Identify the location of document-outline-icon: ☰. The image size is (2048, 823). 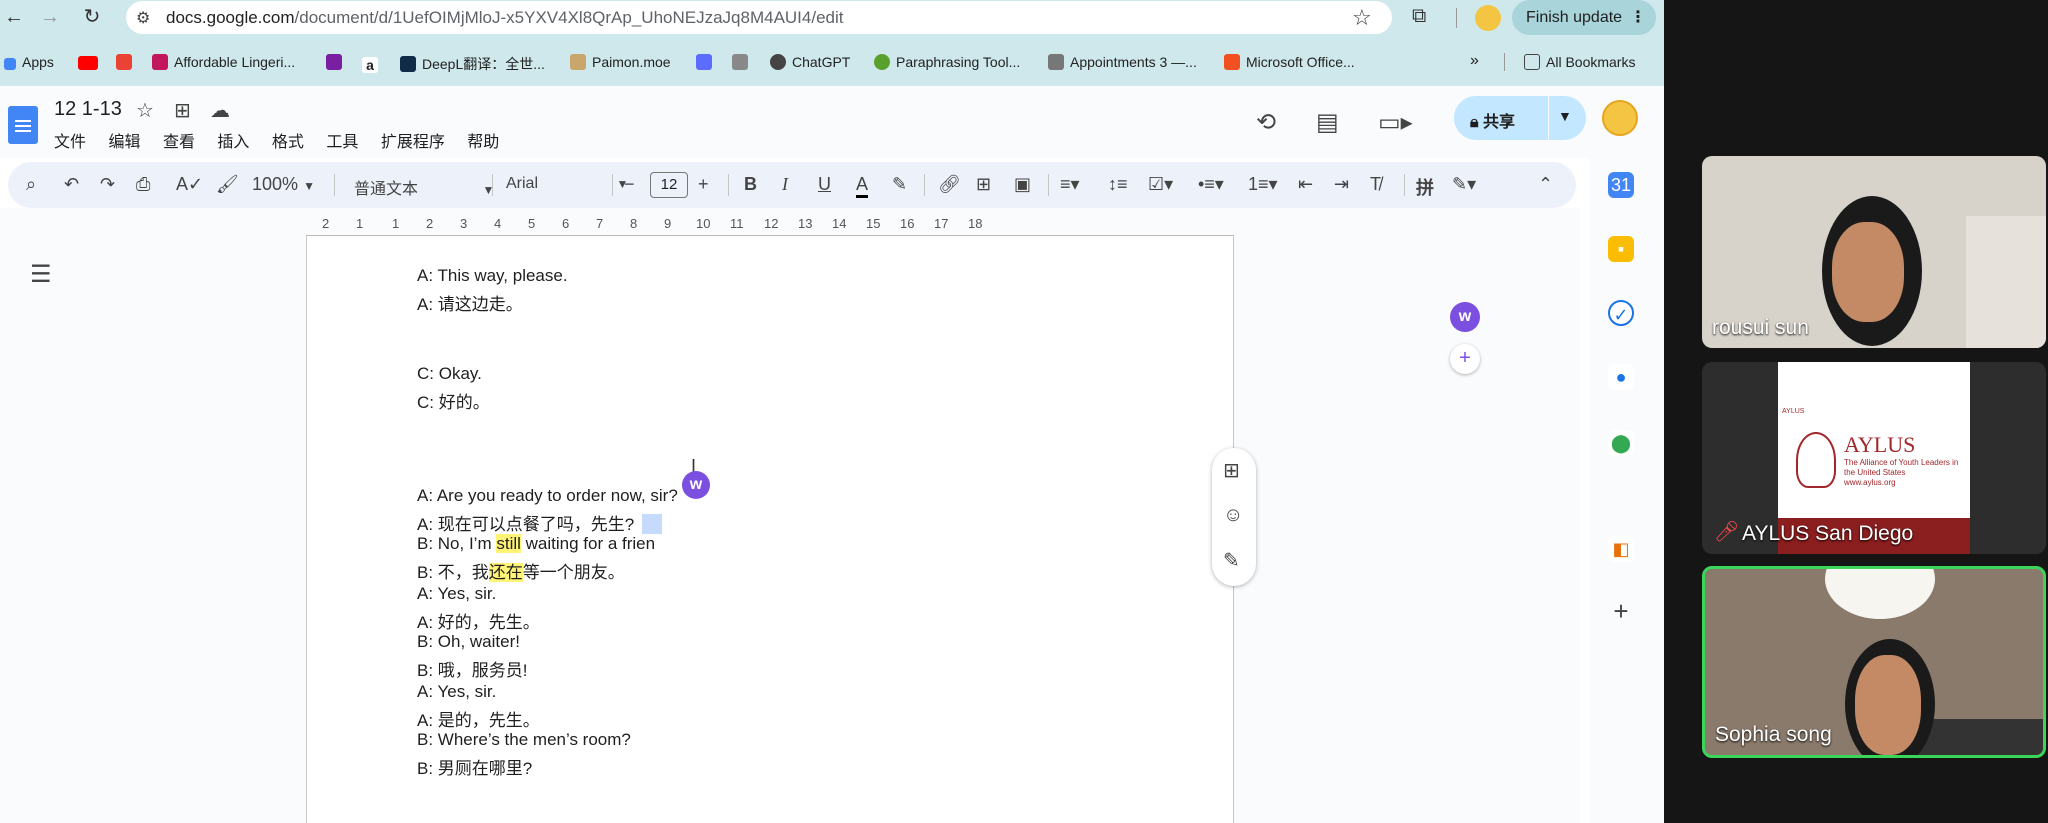
(41, 274).